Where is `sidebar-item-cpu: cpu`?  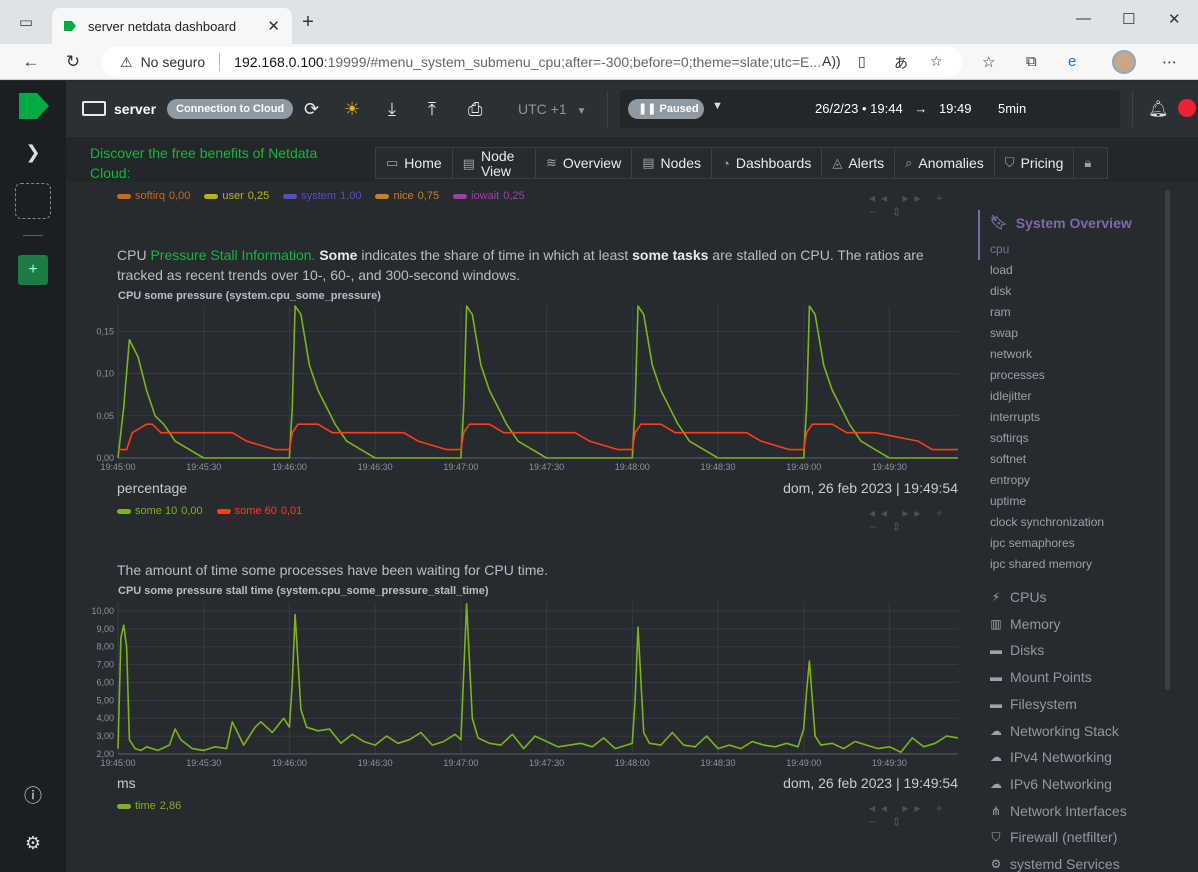
sidebar-item-cpu: cpu is located at coordinates (999, 249).